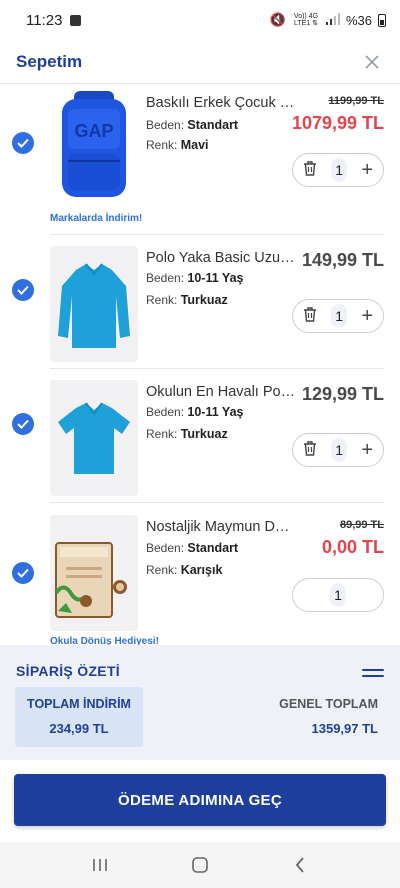 The width and height of the screenshot is (400, 888). I want to click on product-color: Renk: Mavi, so click(177, 145).